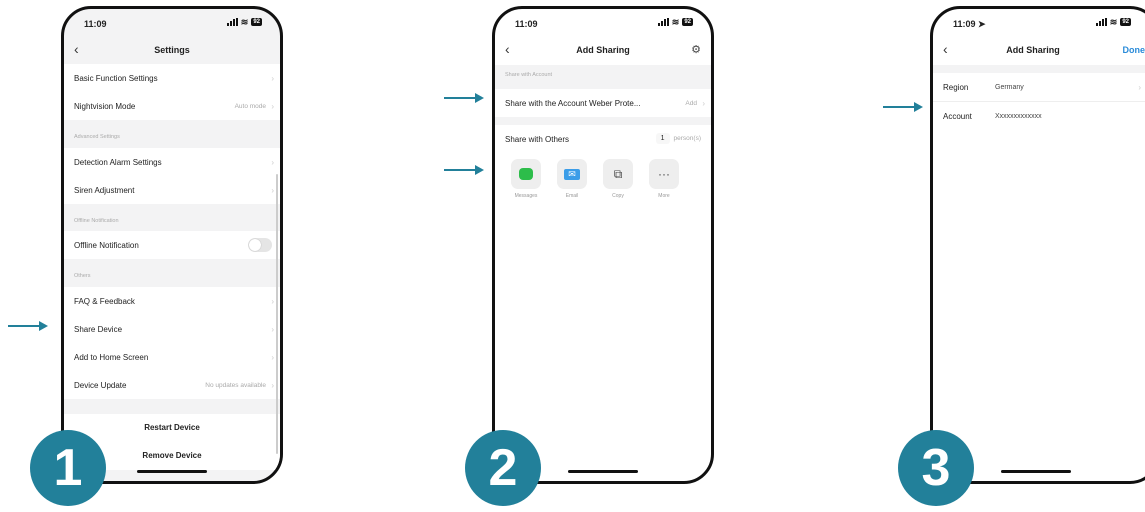 This screenshot has height=512, width=1145. I want to click on status-time: 11:09 ➤, so click(969, 24).